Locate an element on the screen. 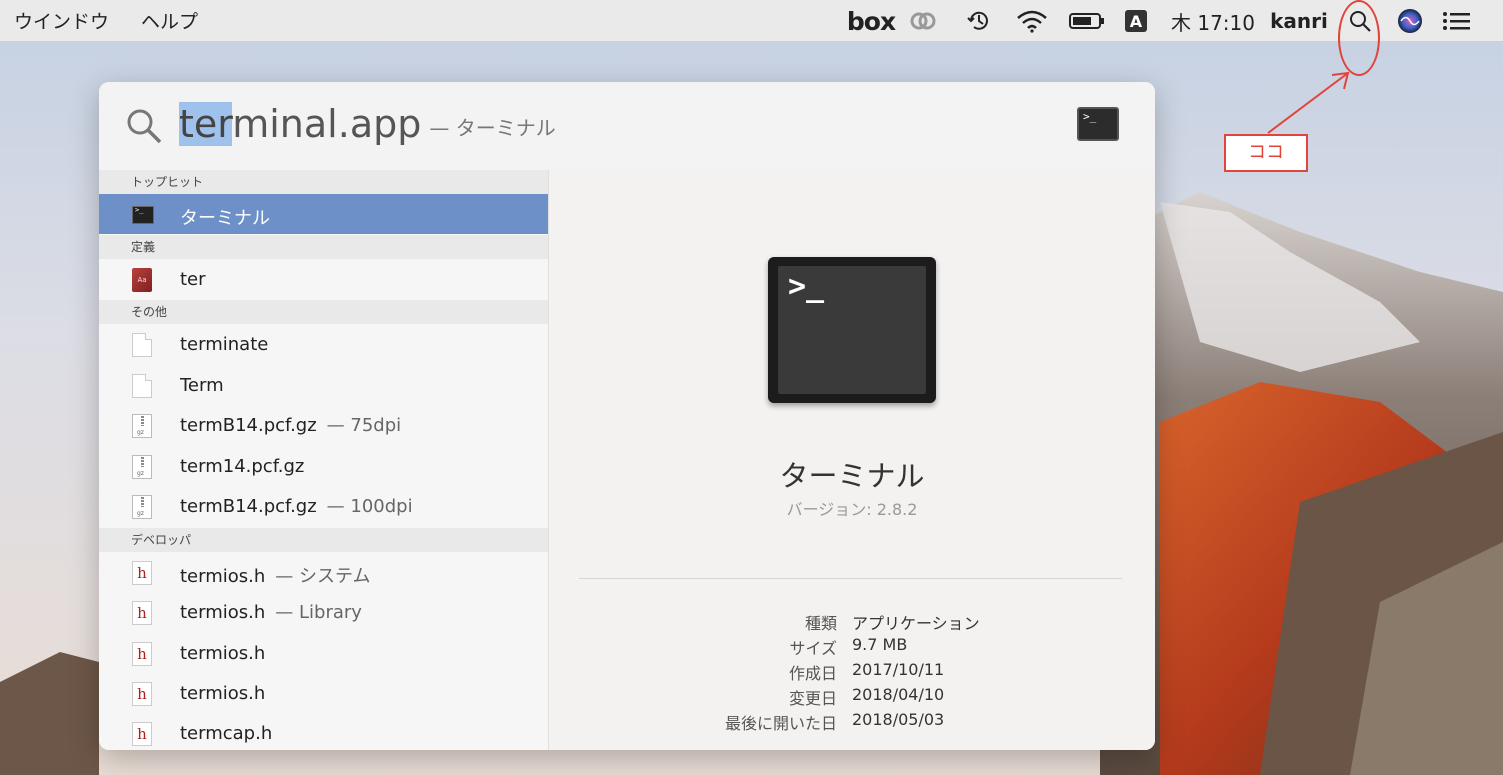 This screenshot has width=1503, height=775. box-icon: box is located at coordinates (871, 21).